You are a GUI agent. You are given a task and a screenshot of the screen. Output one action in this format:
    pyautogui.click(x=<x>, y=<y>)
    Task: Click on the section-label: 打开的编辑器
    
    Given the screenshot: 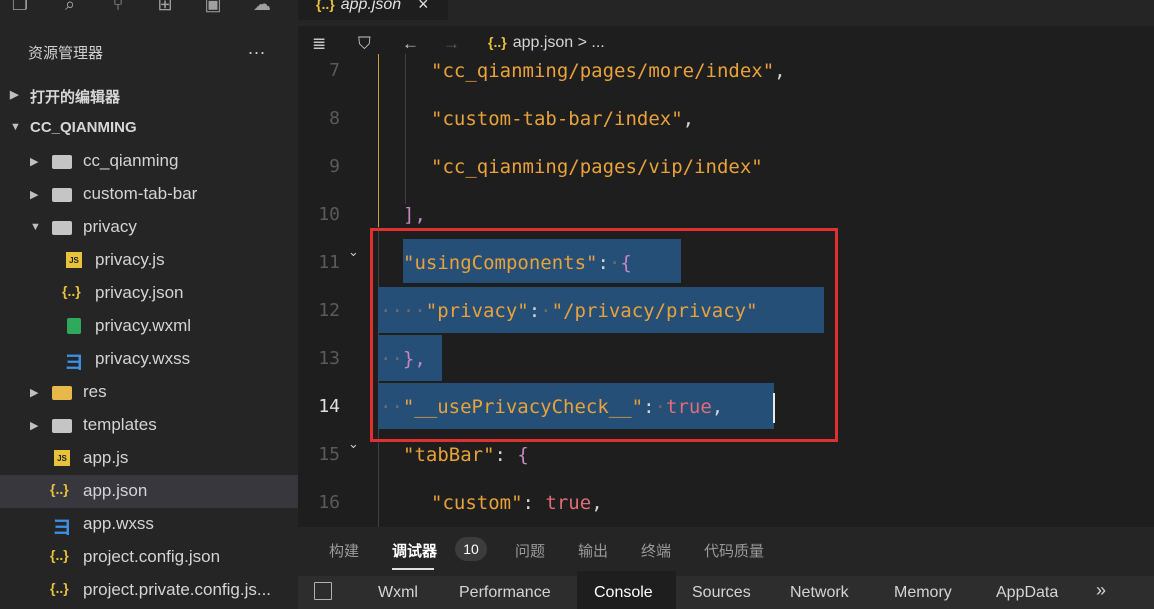 What is the action you would take?
    pyautogui.click(x=75, y=97)
    